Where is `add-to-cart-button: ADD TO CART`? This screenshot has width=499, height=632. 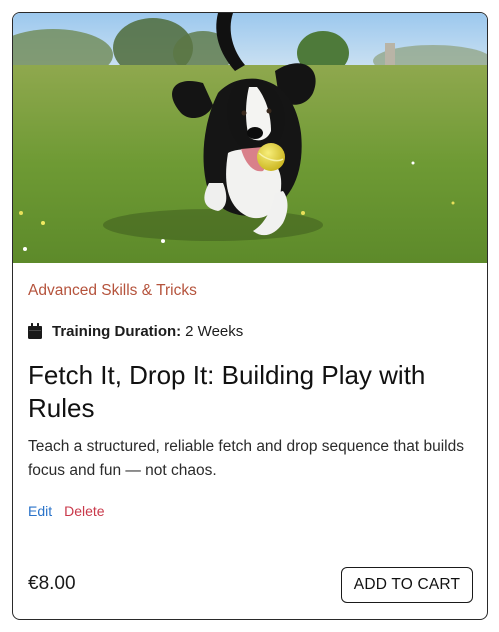 add-to-cart-button: ADD TO CART is located at coordinates (407, 585).